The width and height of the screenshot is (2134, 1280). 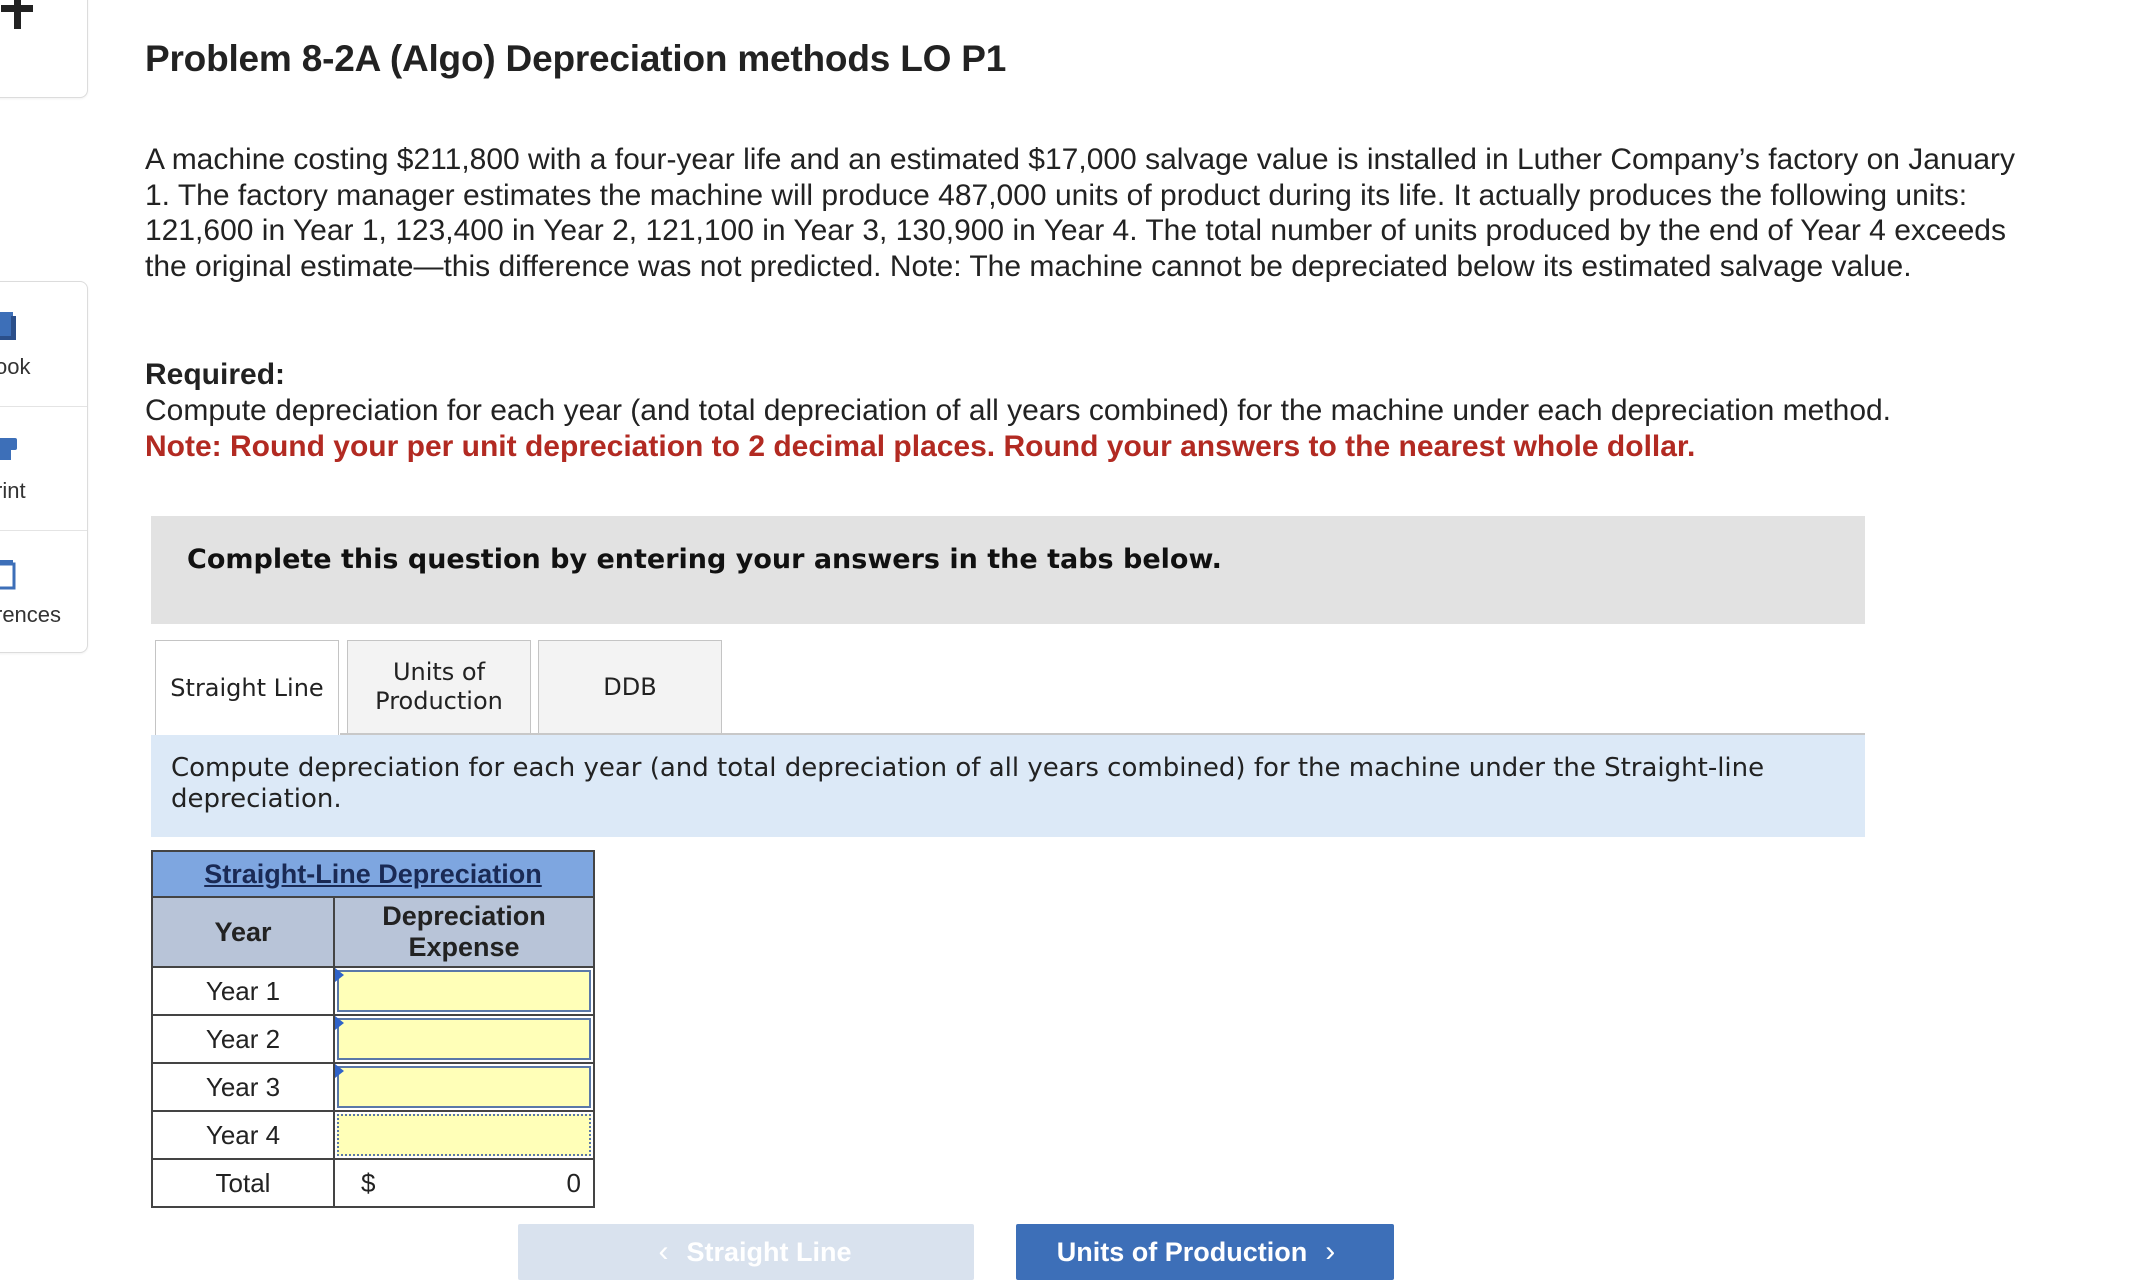 What do you see at coordinates (31, 614) in the screenshot?
I see `sidebar-item-label: rences` at bounding box center [31, 614].